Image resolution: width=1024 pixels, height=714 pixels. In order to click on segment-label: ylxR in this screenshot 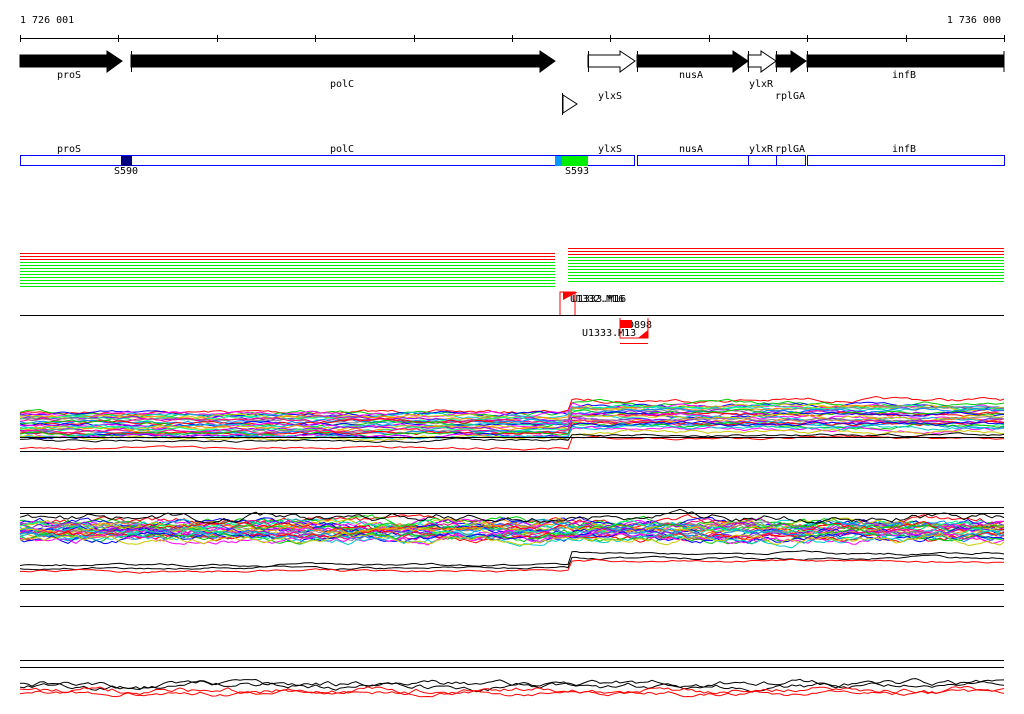, I will do `click(761, 149)`.